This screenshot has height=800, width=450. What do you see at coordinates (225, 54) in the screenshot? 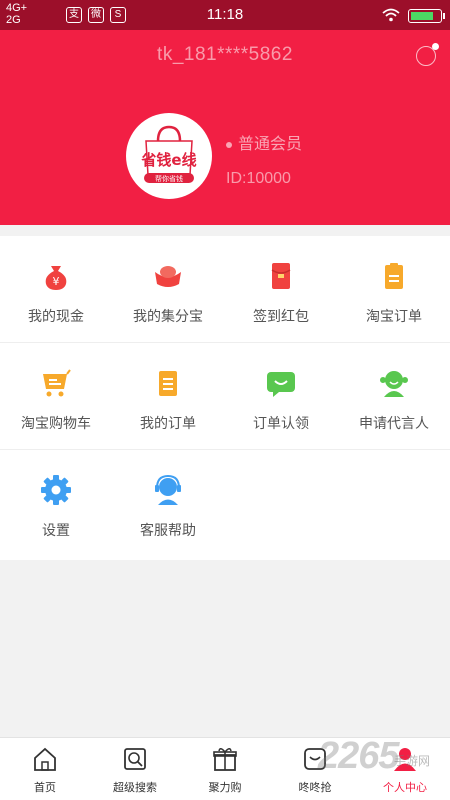
I see `username: tk_181****5862` at bounding box center [225, 54].